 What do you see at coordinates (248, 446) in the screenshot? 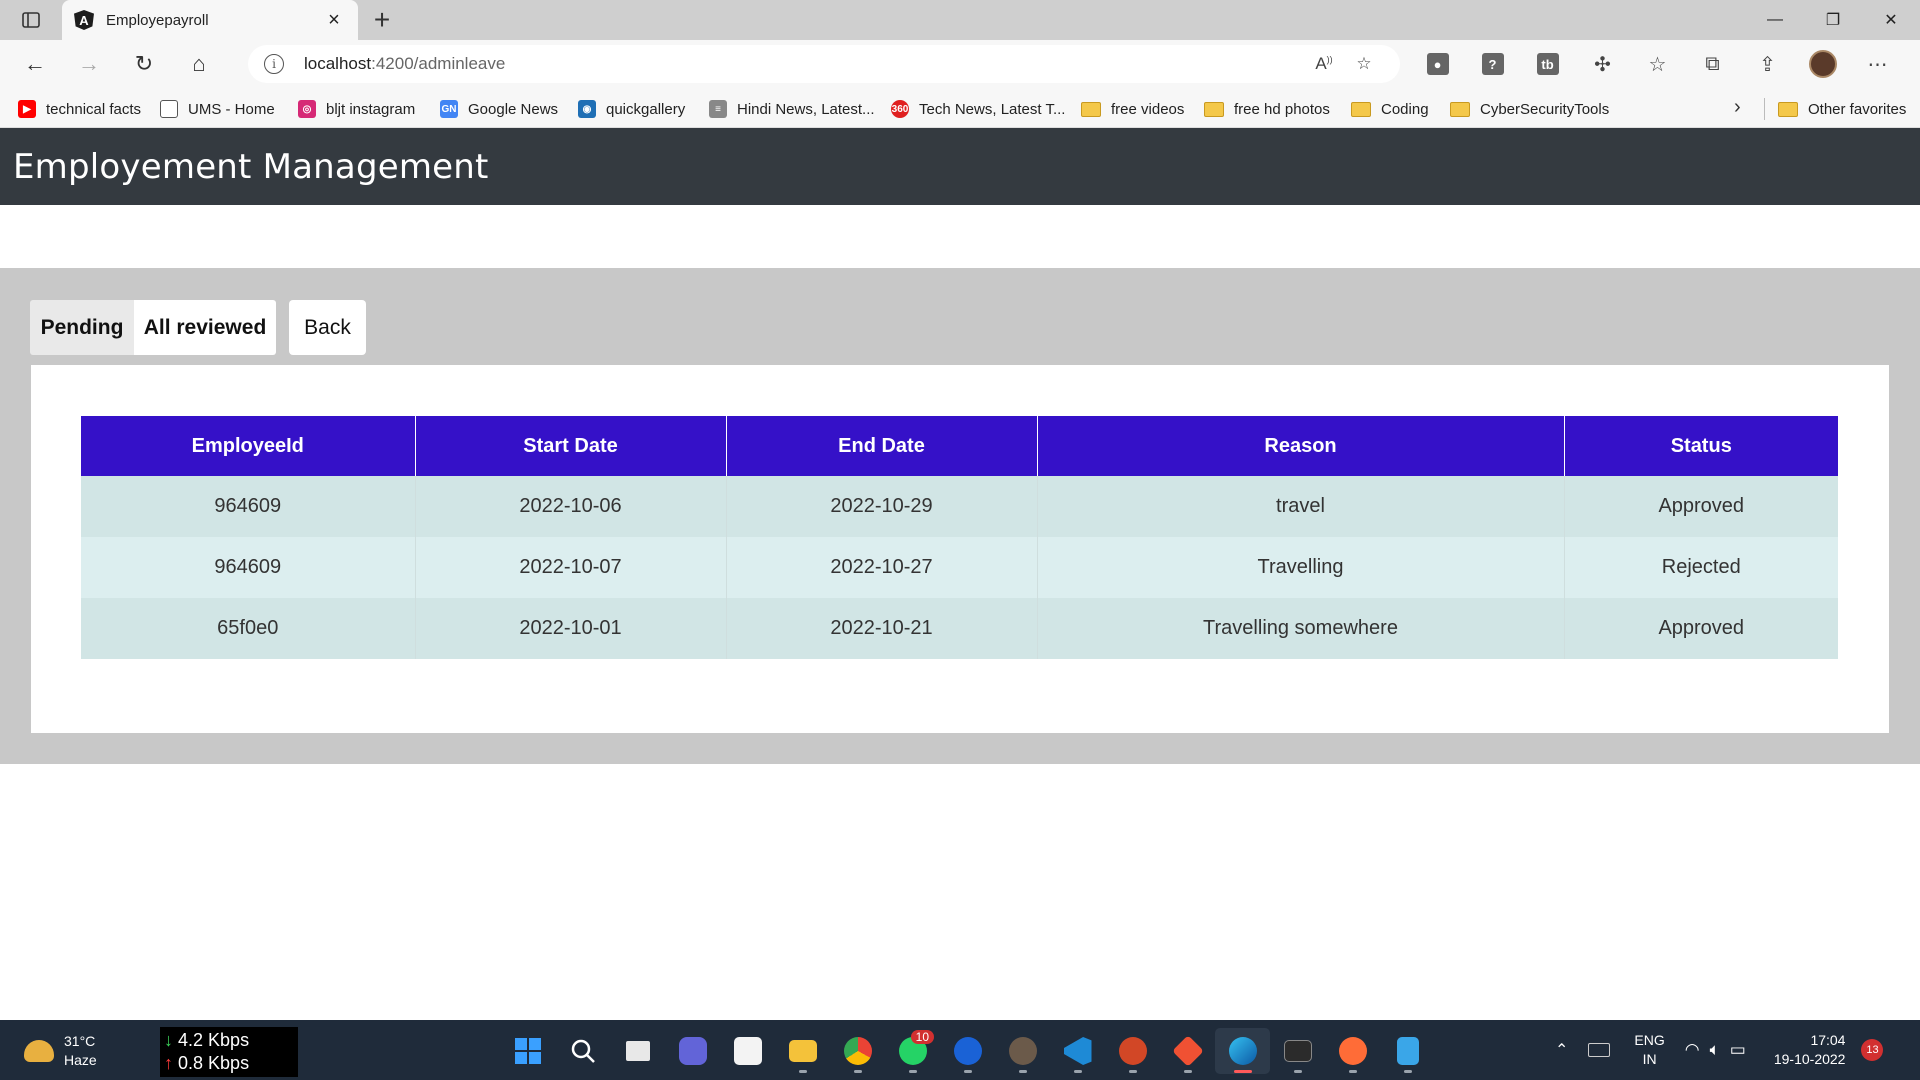
I see `column-header: EmployeeId` at bounding box center [248, 446].